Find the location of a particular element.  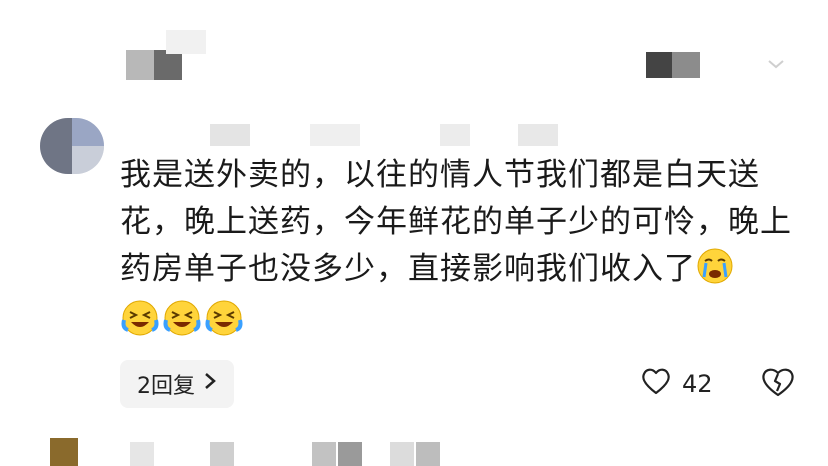

reply-button: 2回复 is located at coordinates (177, 384).